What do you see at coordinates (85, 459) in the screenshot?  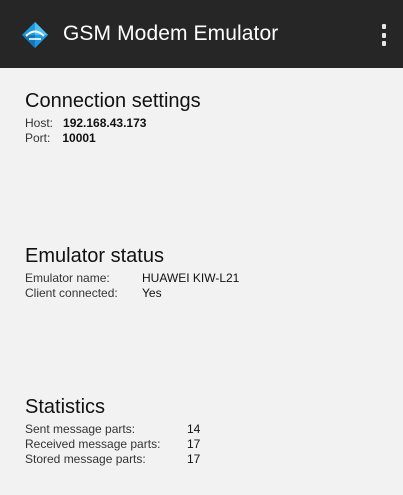 I see `stored-parts-label: Stored message parts:` at bounding box center [85, 459].